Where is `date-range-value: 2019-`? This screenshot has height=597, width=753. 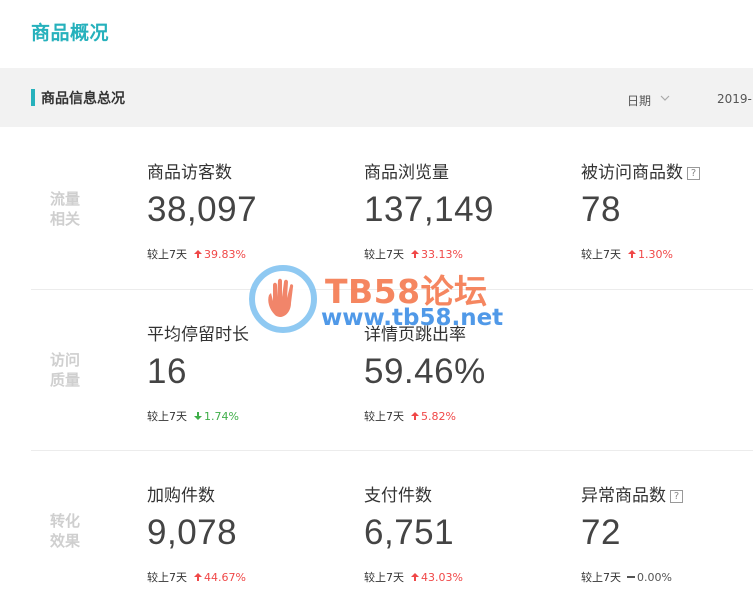 date-range-value: 2019- is located at coordinates (734, 99).